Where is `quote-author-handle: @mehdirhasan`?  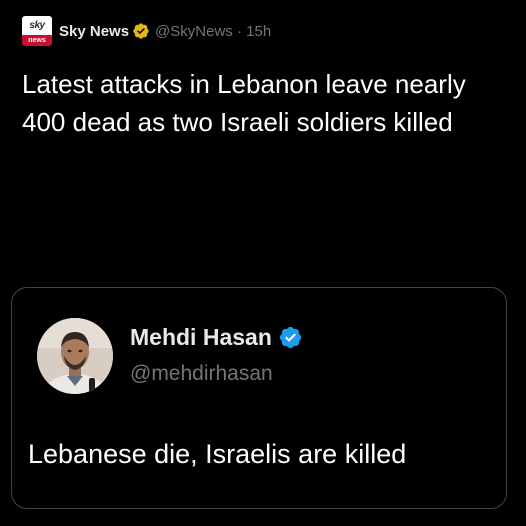 quote-author-handle: @mehdirhasan is located at coordinates (201, 374).